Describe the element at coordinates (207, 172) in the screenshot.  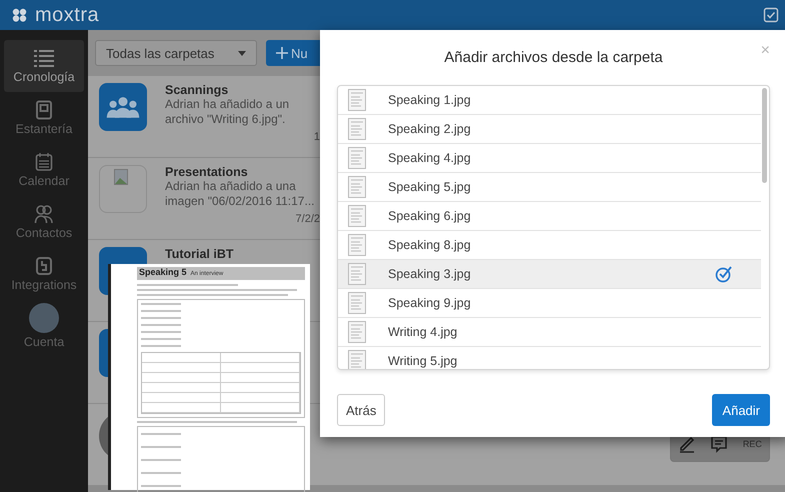
I see `feed-title: Presentations` at that location.